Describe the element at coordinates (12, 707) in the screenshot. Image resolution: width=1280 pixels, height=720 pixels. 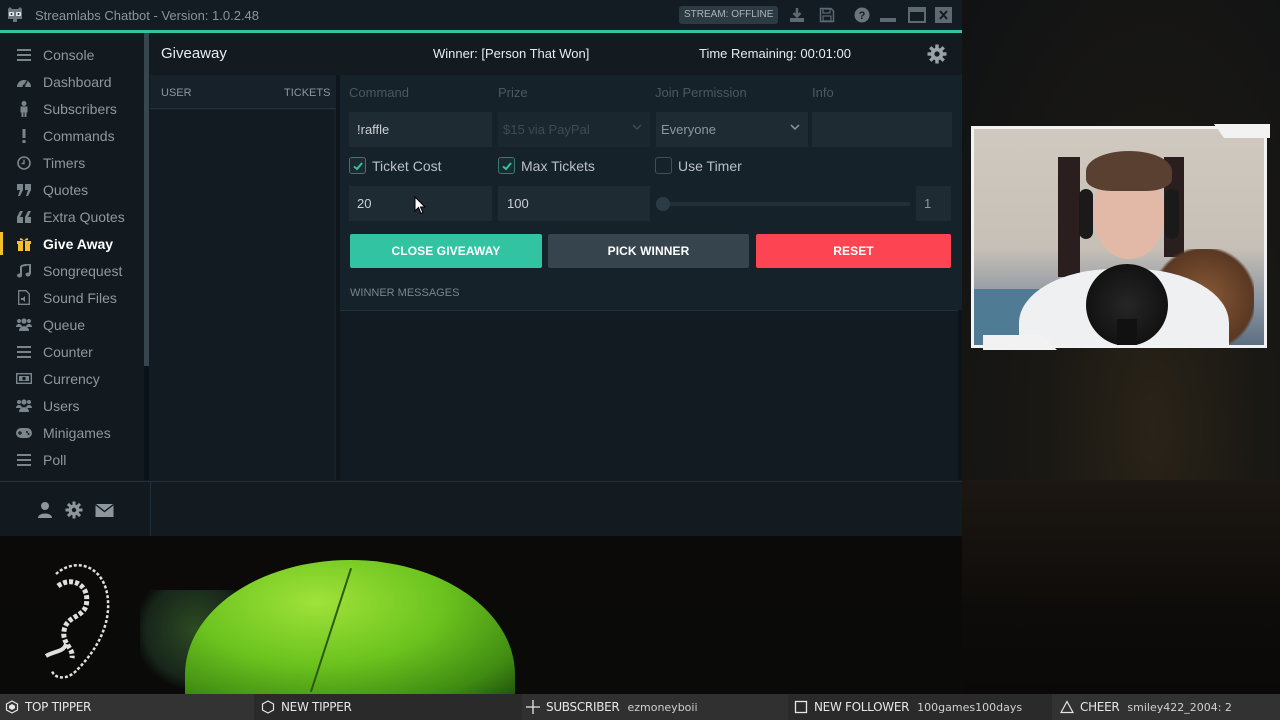
I see `hexagon-filled-icon` at that location.